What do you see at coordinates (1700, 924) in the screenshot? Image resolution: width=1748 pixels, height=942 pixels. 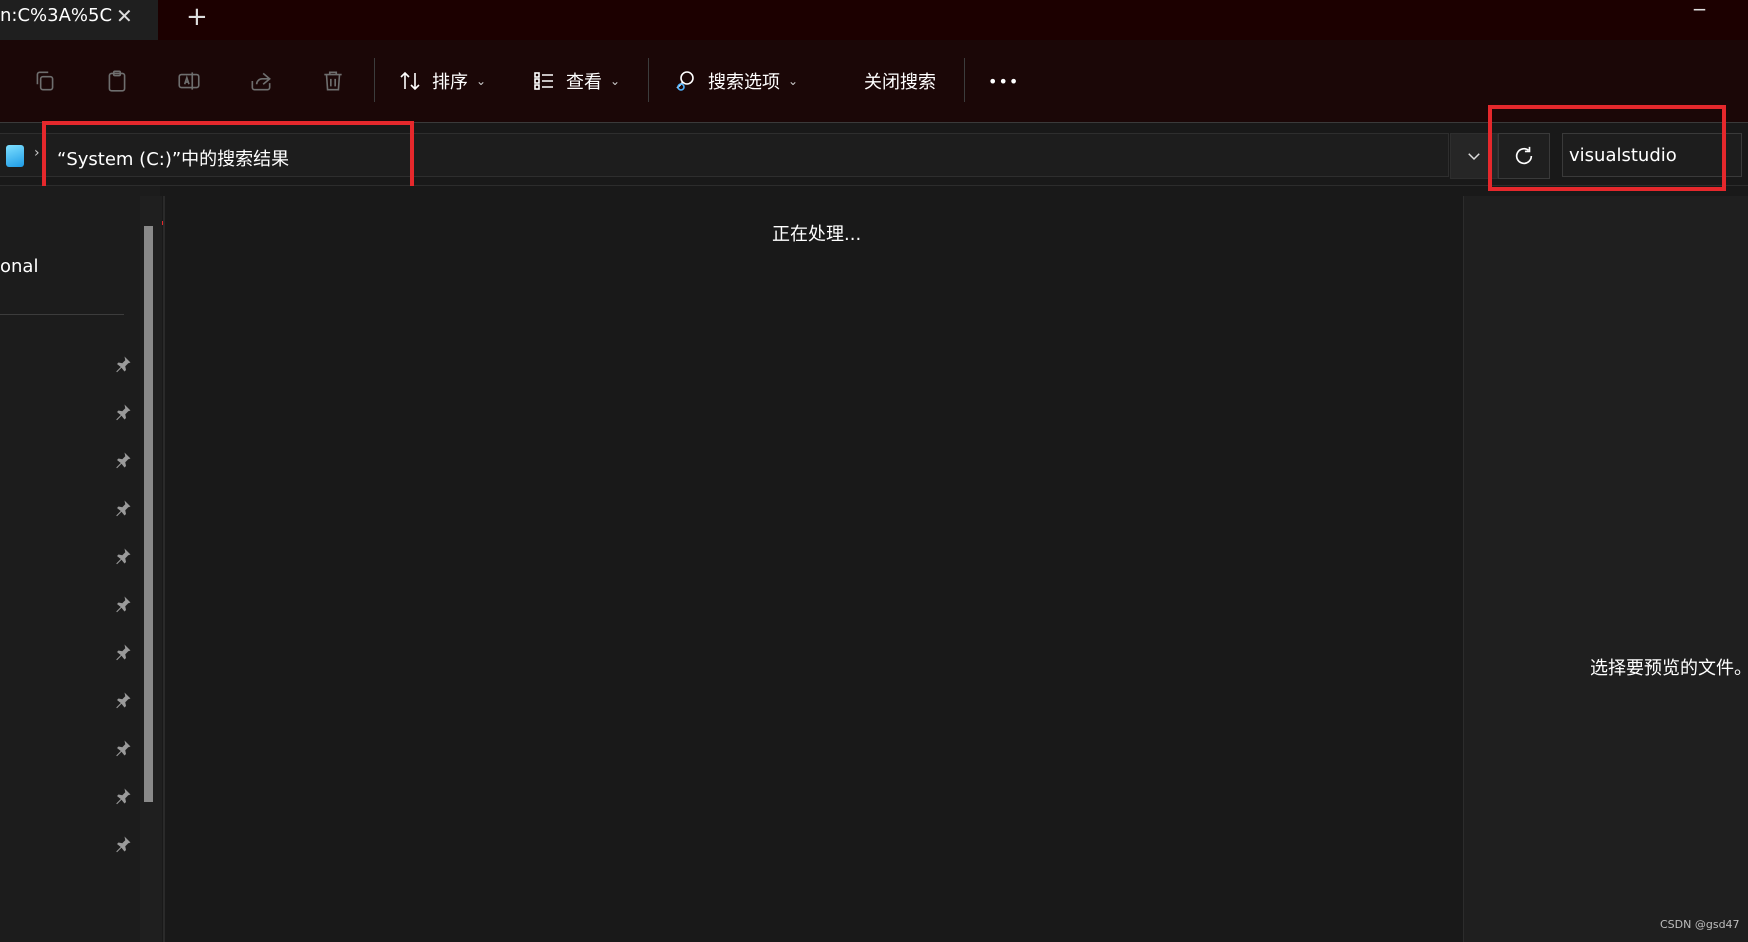 I see `watermark: CSDN @gsd47` at bounding box center [1700, 924].